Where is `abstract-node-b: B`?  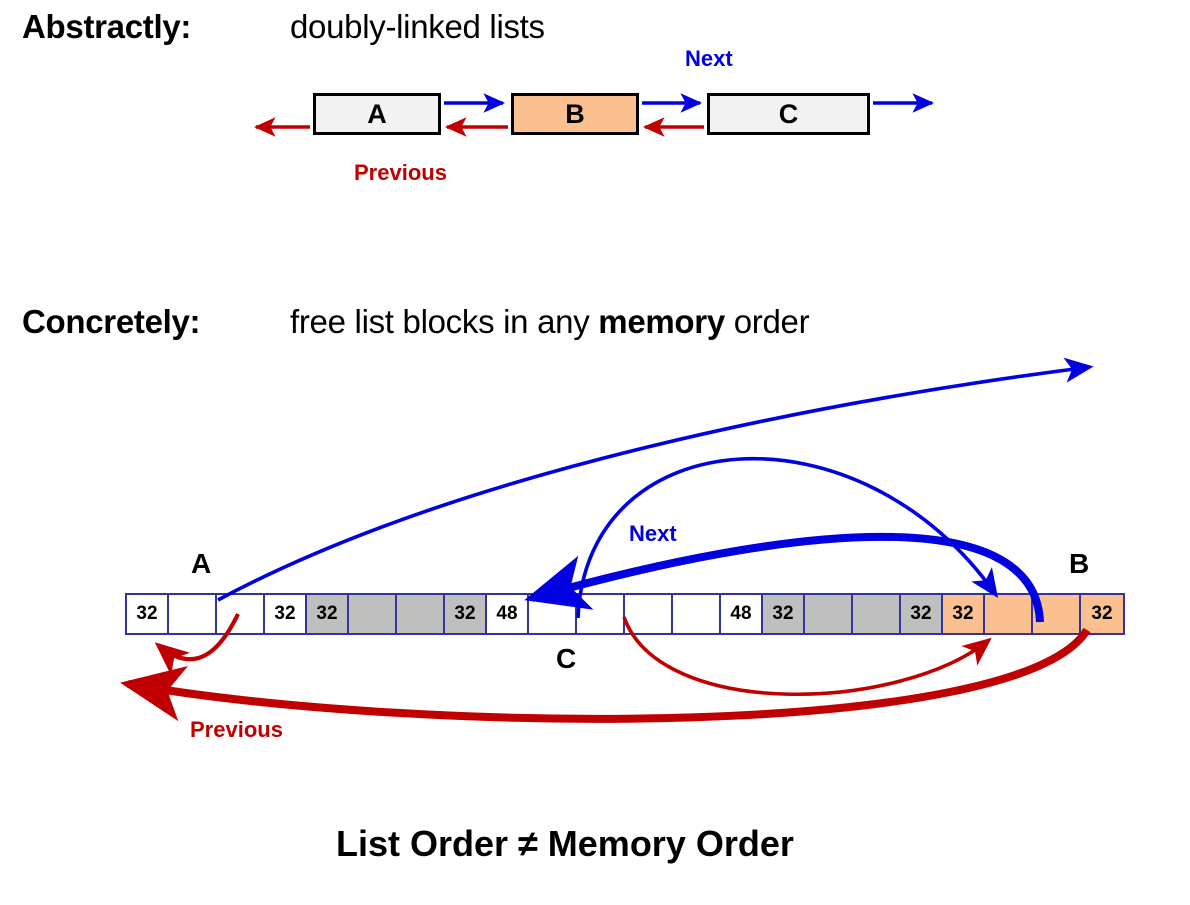
abstract-node-b: B is located at coordinates (575, 114).